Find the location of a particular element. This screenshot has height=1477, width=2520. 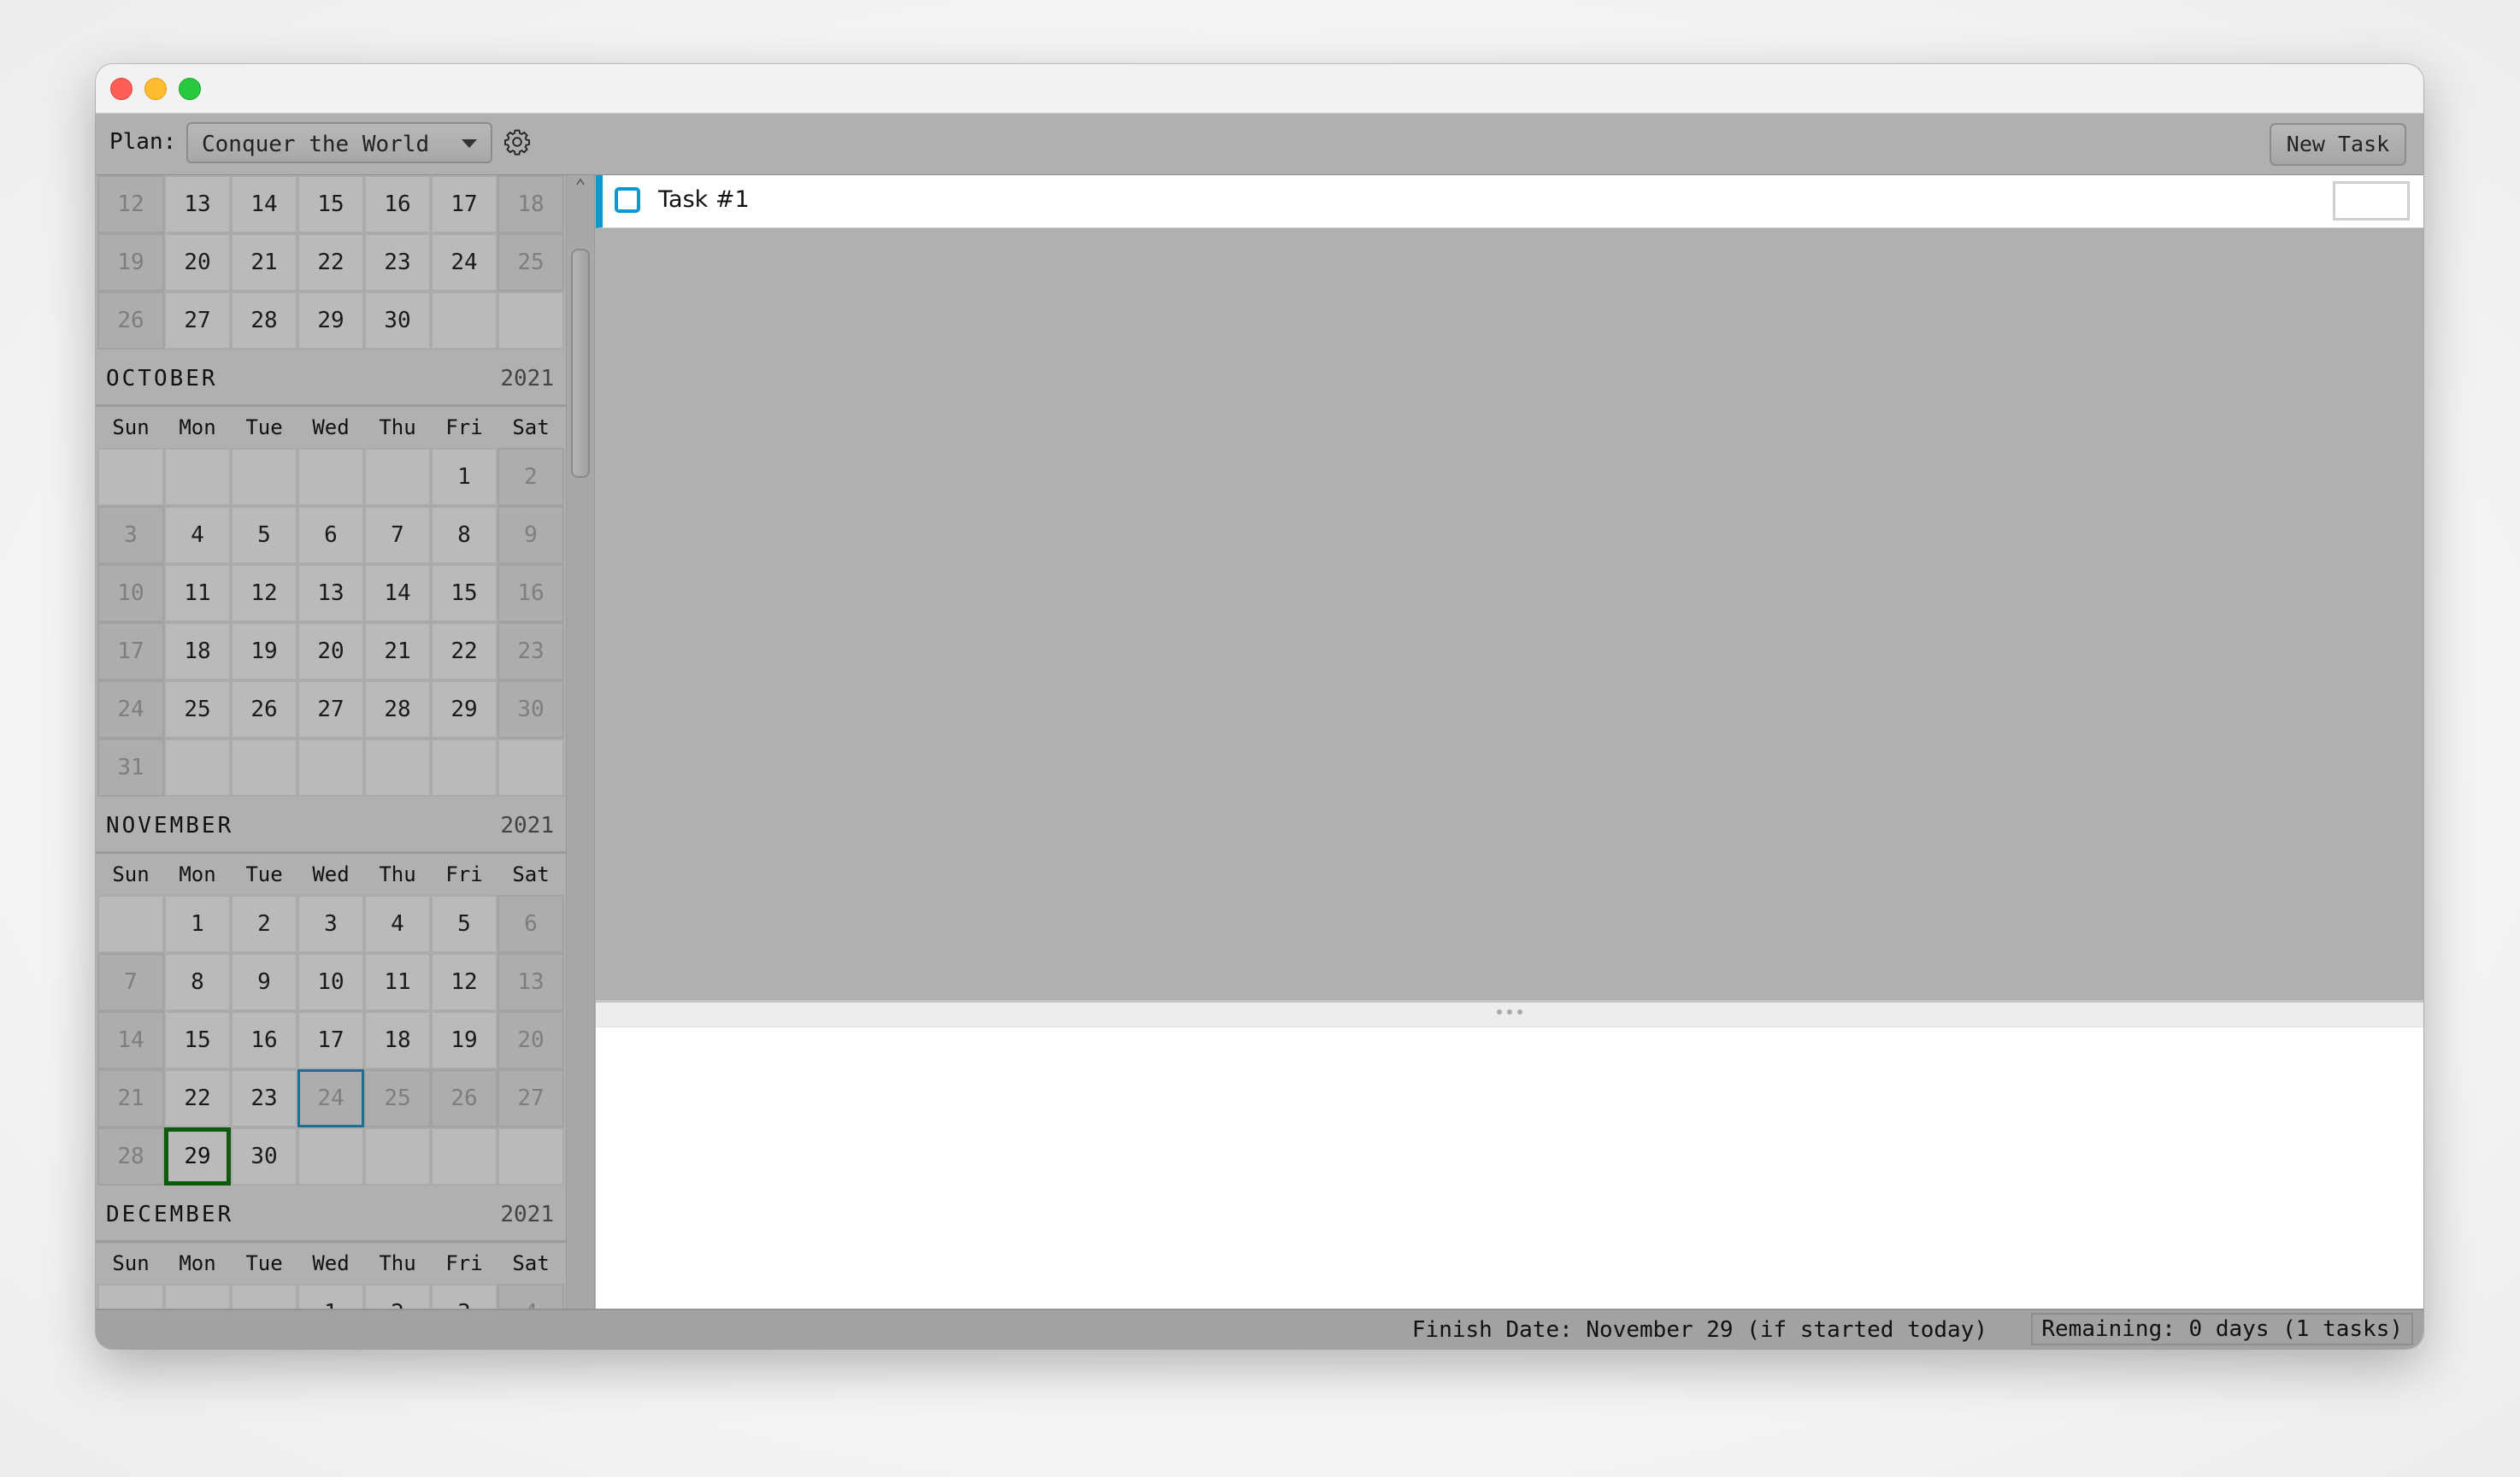

scroll-up-arrow-icon: ⌃ is located at coordinates (580, 187).